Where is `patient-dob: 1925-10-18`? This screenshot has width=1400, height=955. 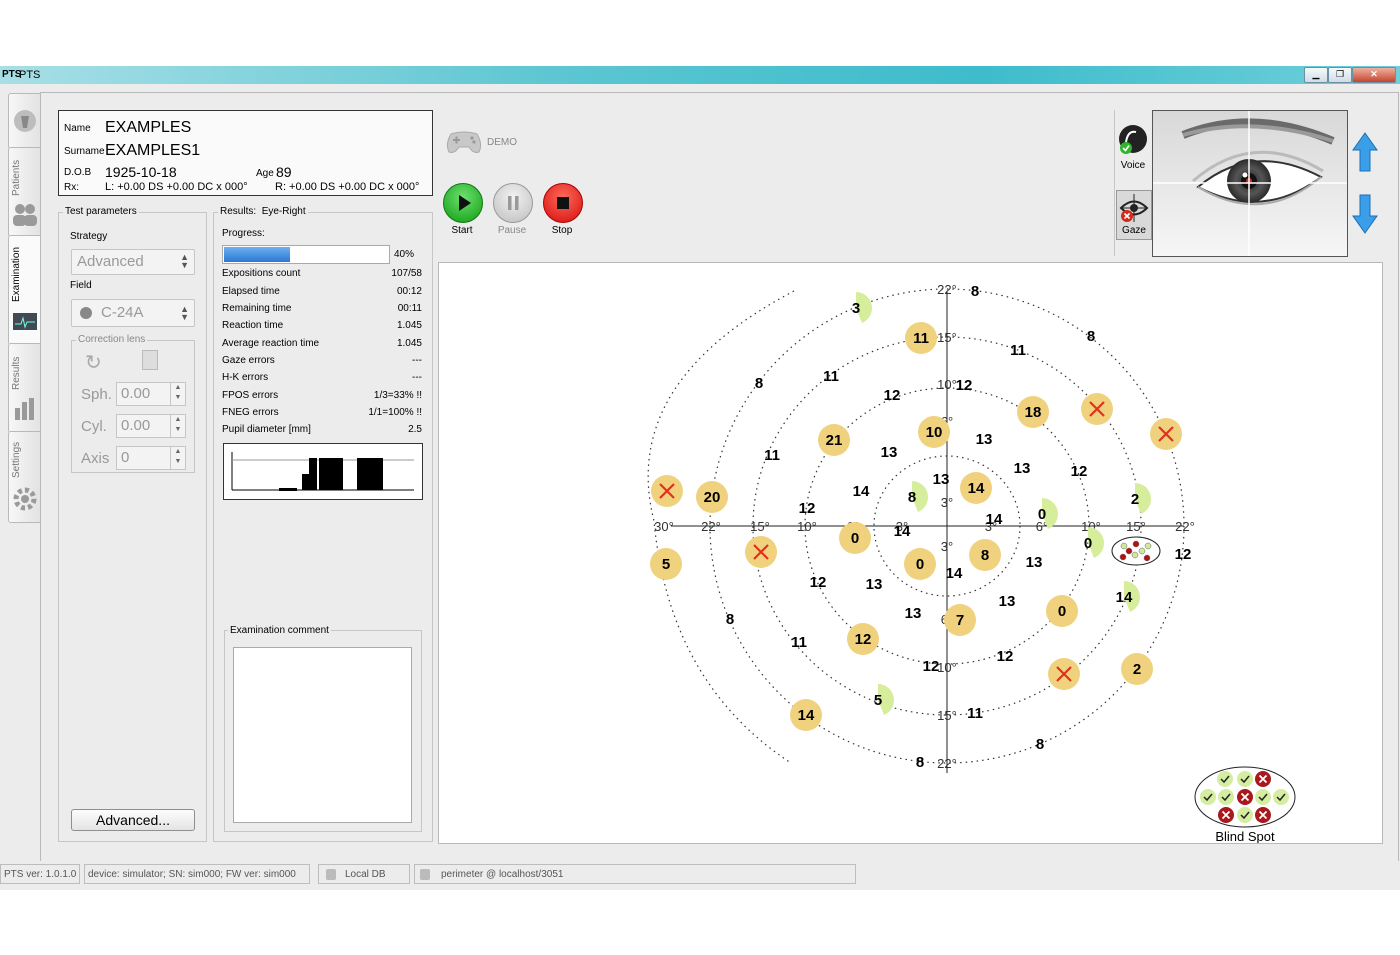 patient-dob: 1925-10-18 is located at coordinates (141, 172).